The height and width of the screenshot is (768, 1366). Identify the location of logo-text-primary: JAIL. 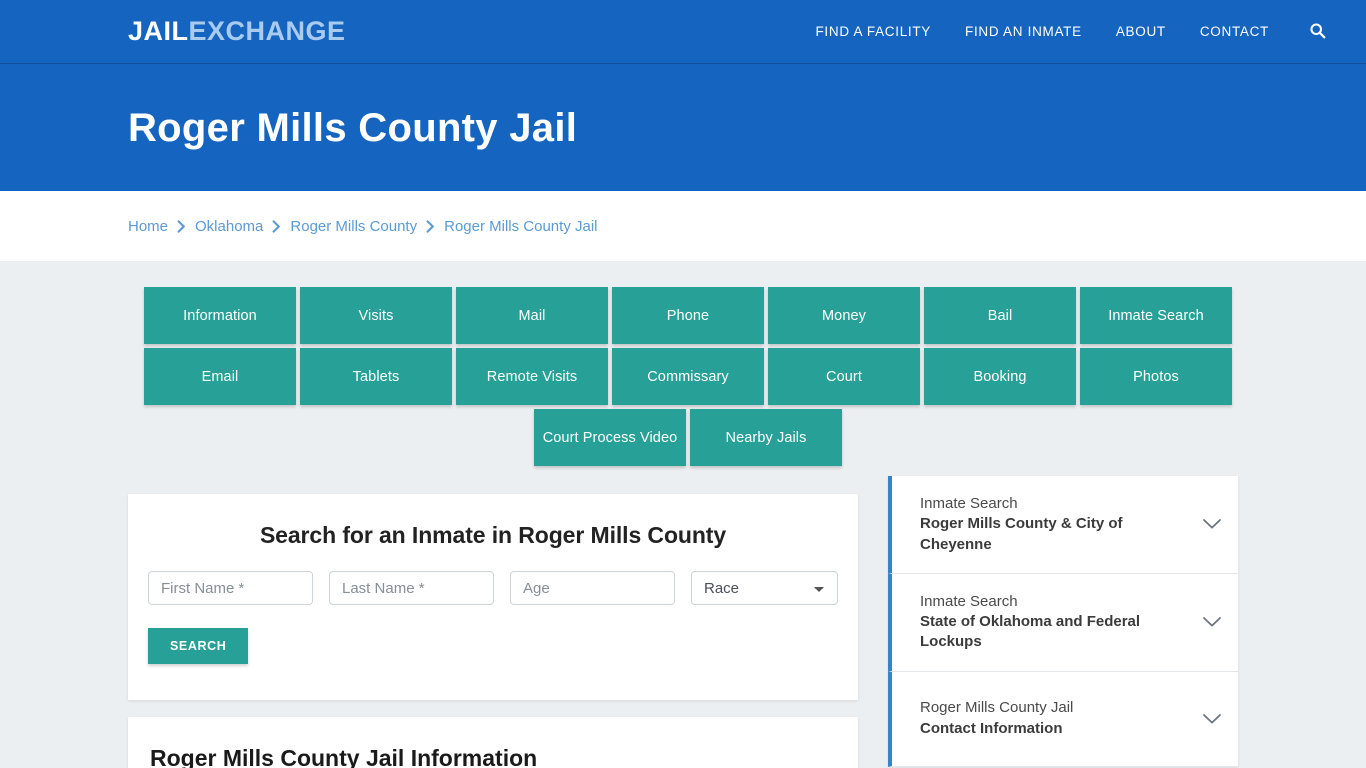
(158, 31).